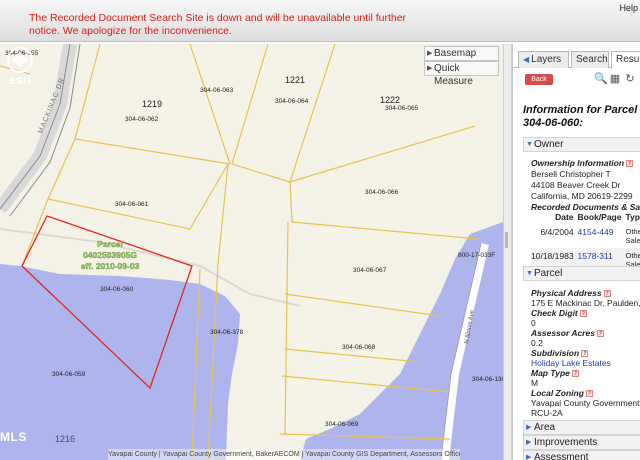 The height and width of the screenshot is (460, 640). What do you see at coordinates (576, 80) in the screenshot?
I see `results-toolbar: Back 🔍 ▦ ↻` at bounding box center [576, 80].